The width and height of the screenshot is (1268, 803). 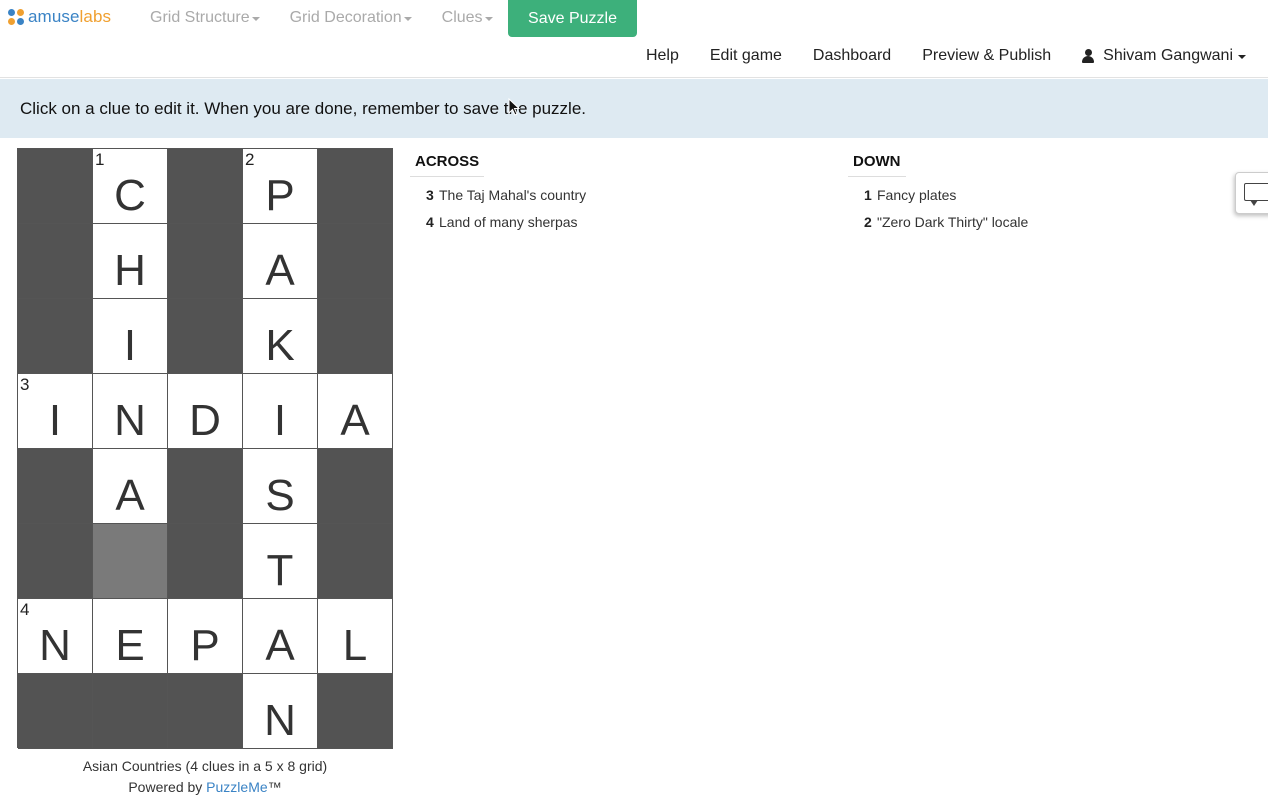 What do you see at coordinates (130, 195) in the screenshot?
I see `cell-letter: C` at bounding box center [130, 195].